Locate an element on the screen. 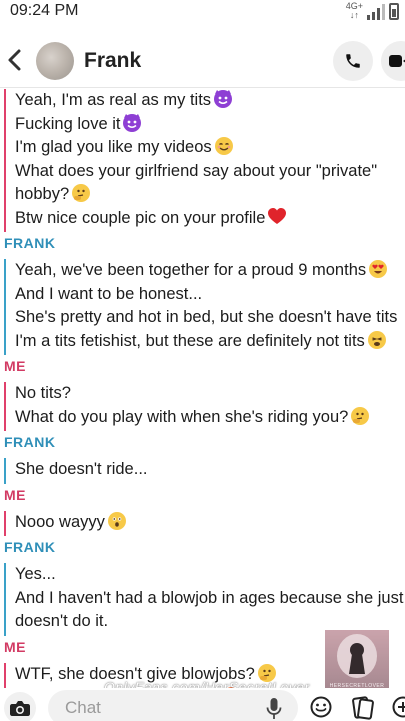 The height and width of the screenshot is (721, 405). camera-button is located at coordinates (20, 706).